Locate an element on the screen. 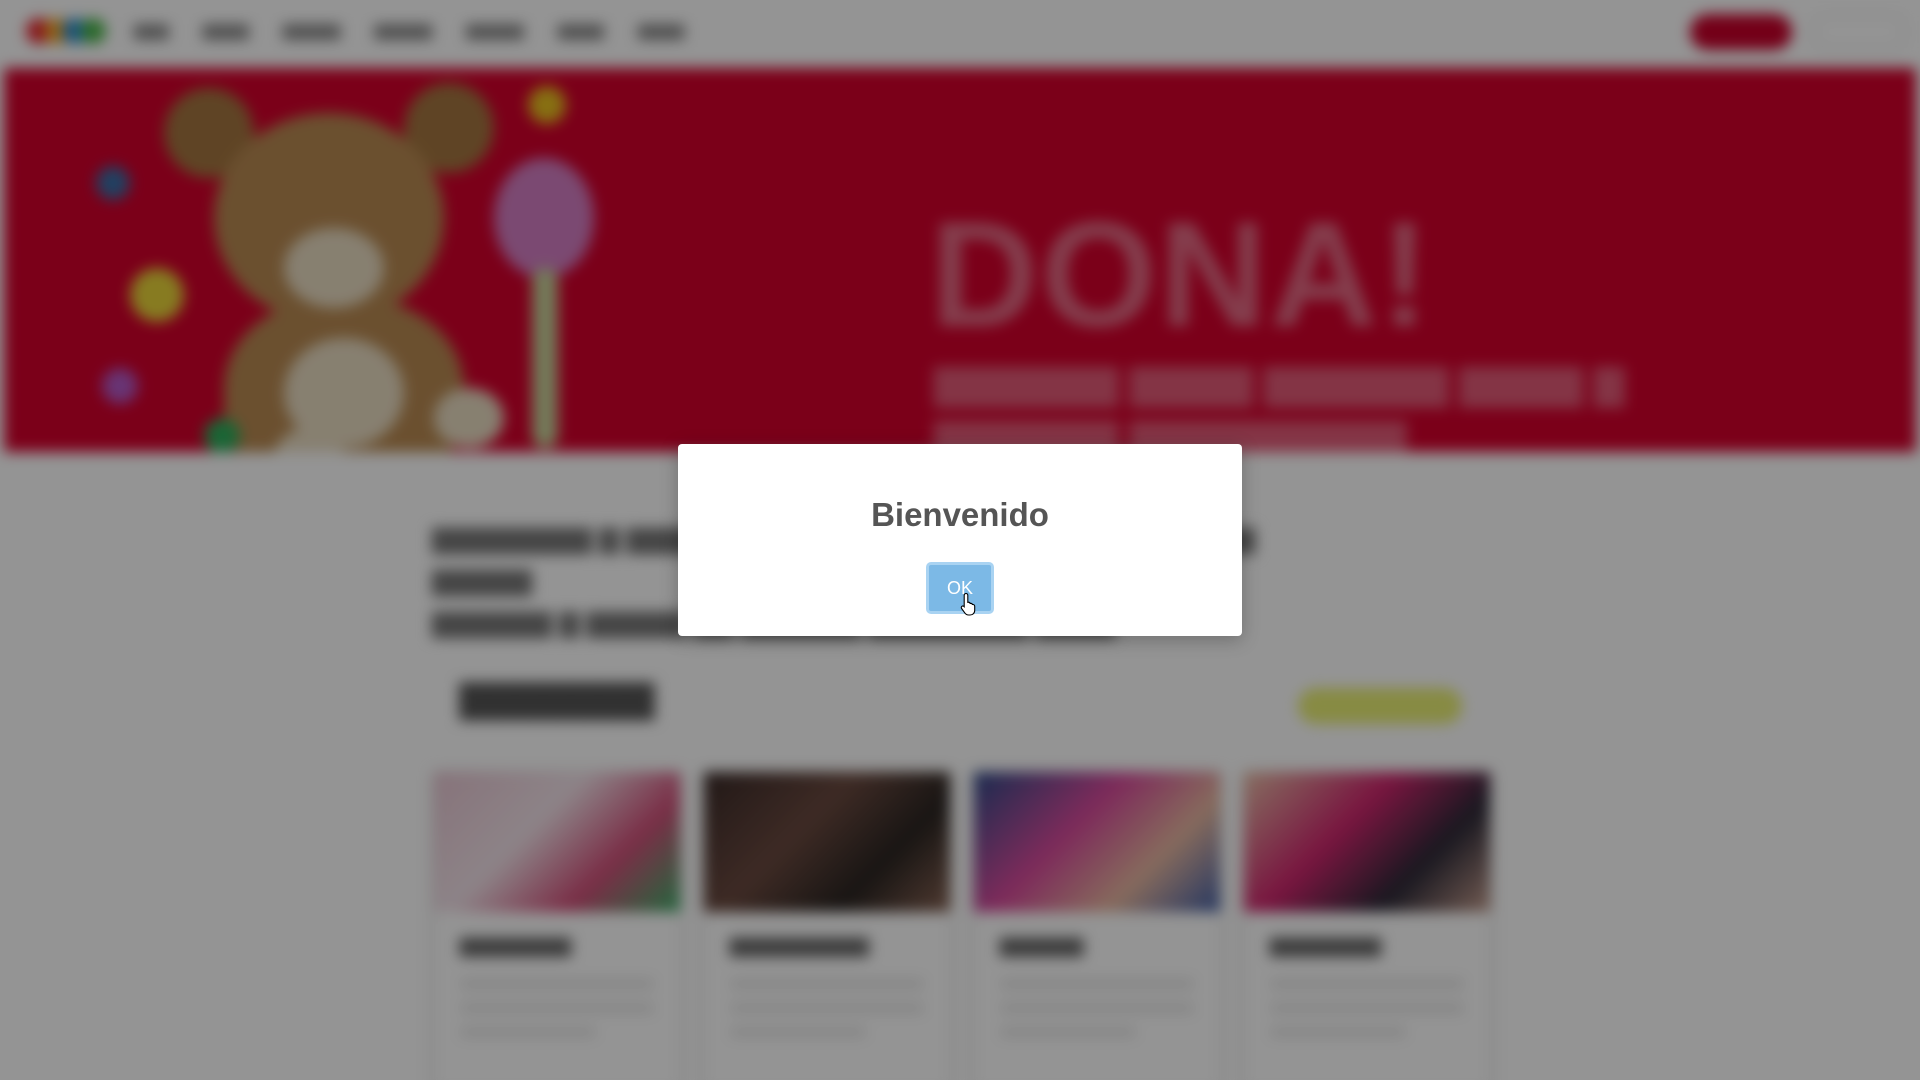 This screenshot has height=1080, width=1920. dialog-title: Bienvenido is located at coordinates (960, 514).